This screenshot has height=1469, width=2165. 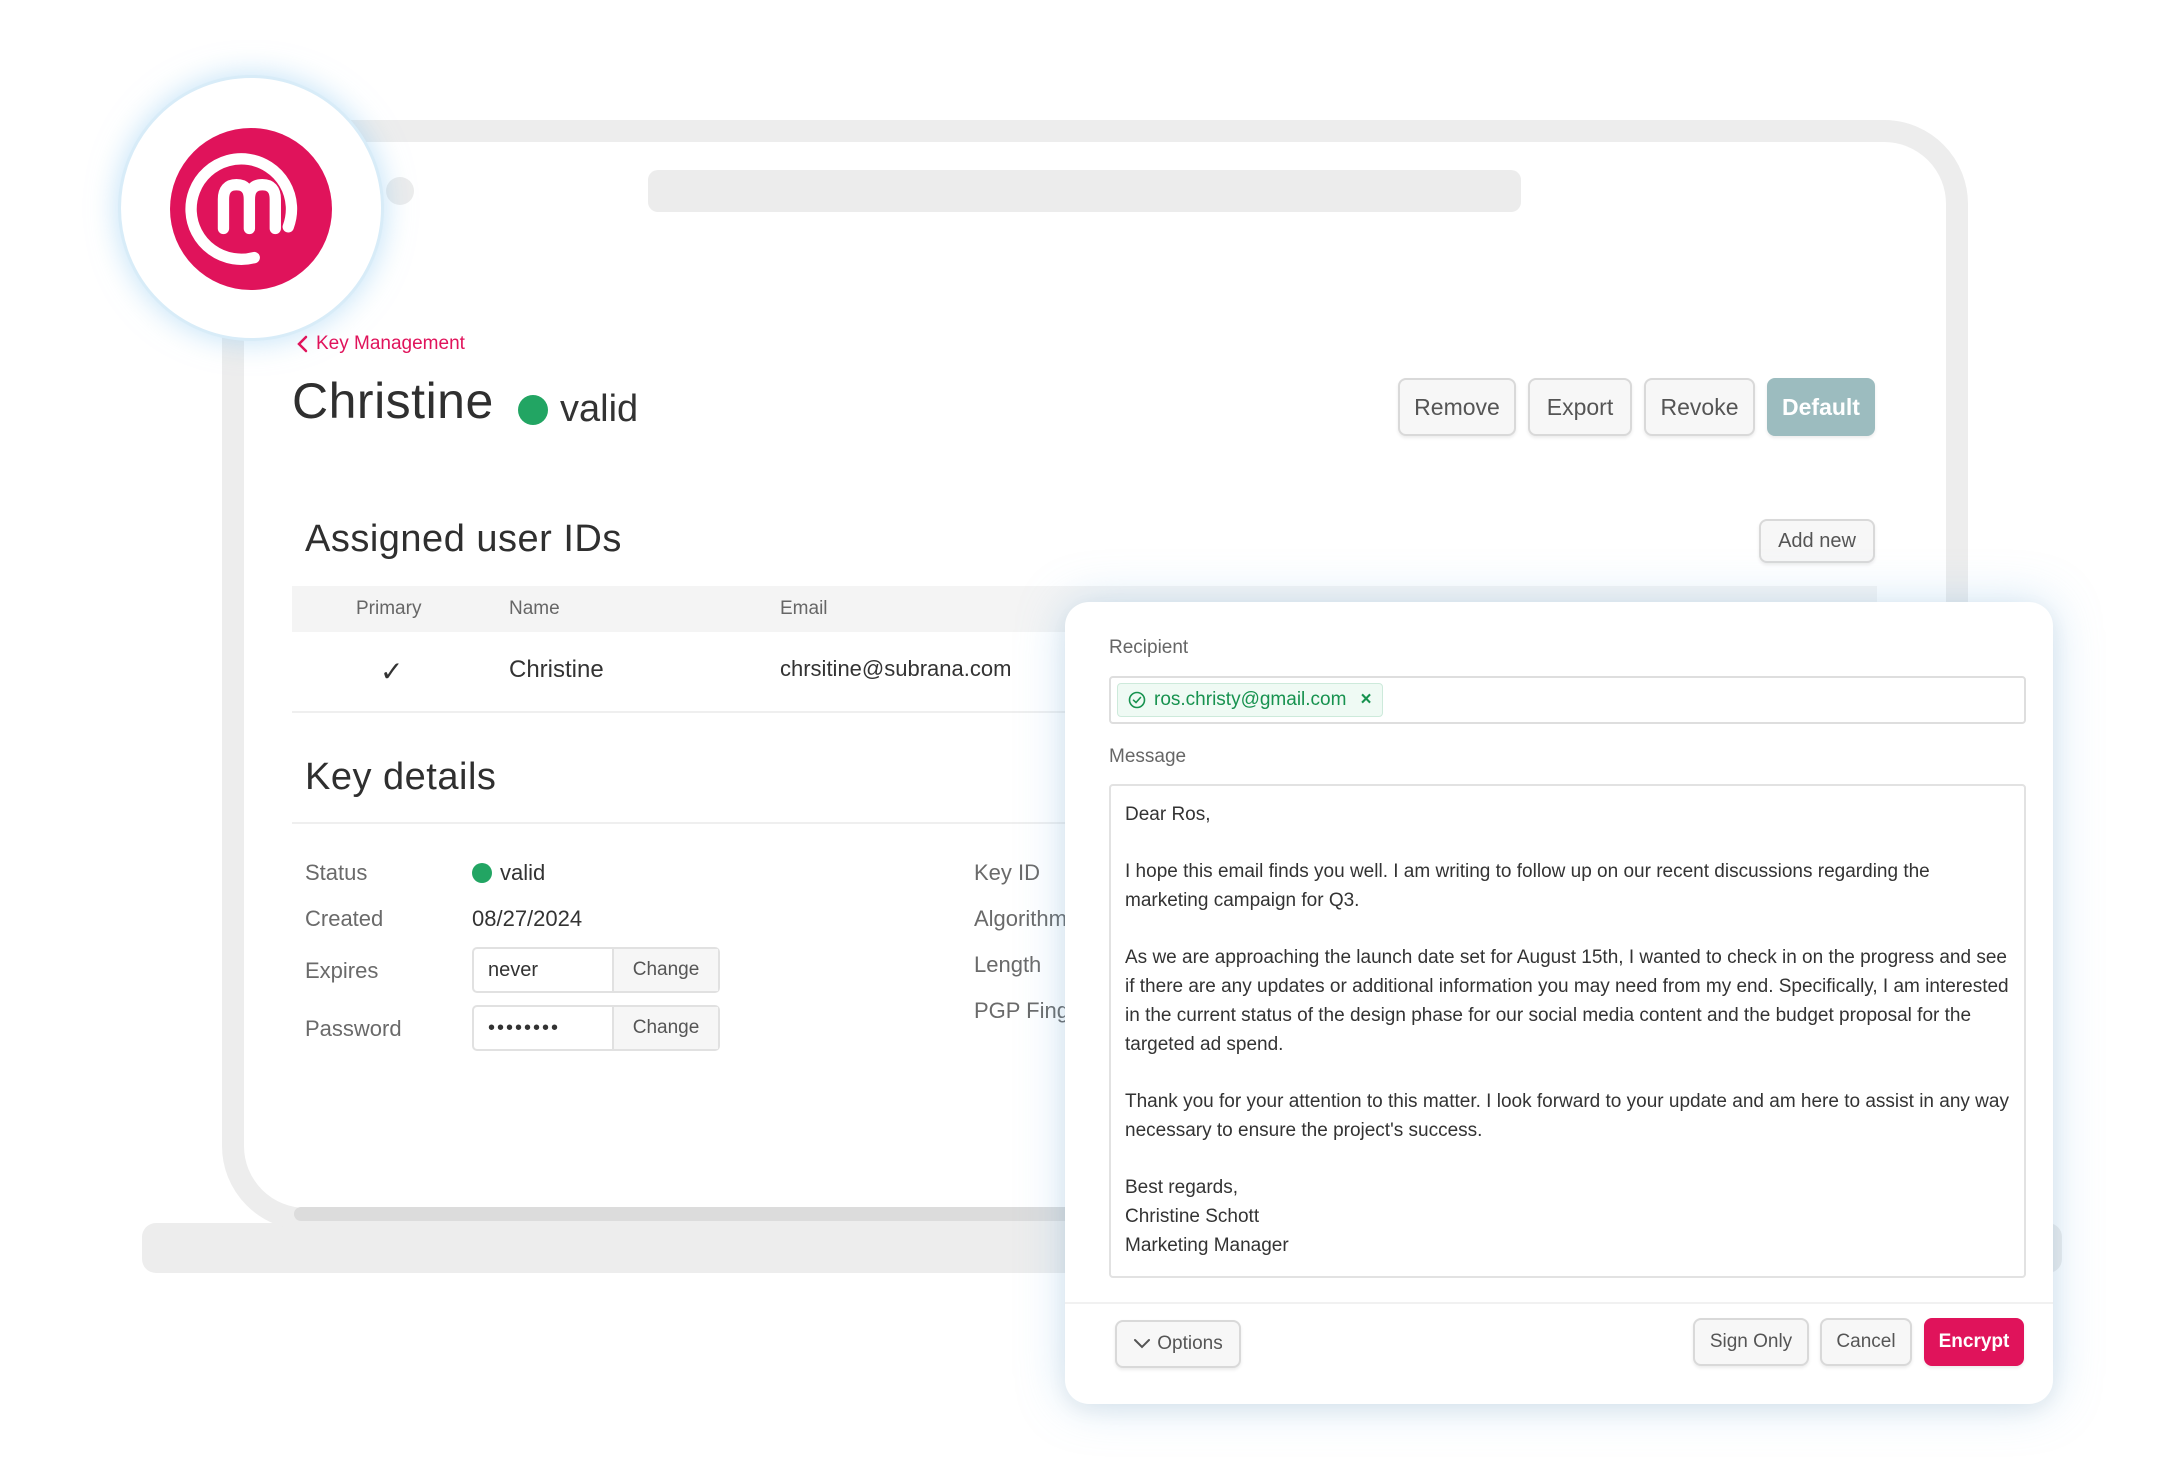 I want to click on signature-line: Christine Schott, so click(x=1192, y=1216).